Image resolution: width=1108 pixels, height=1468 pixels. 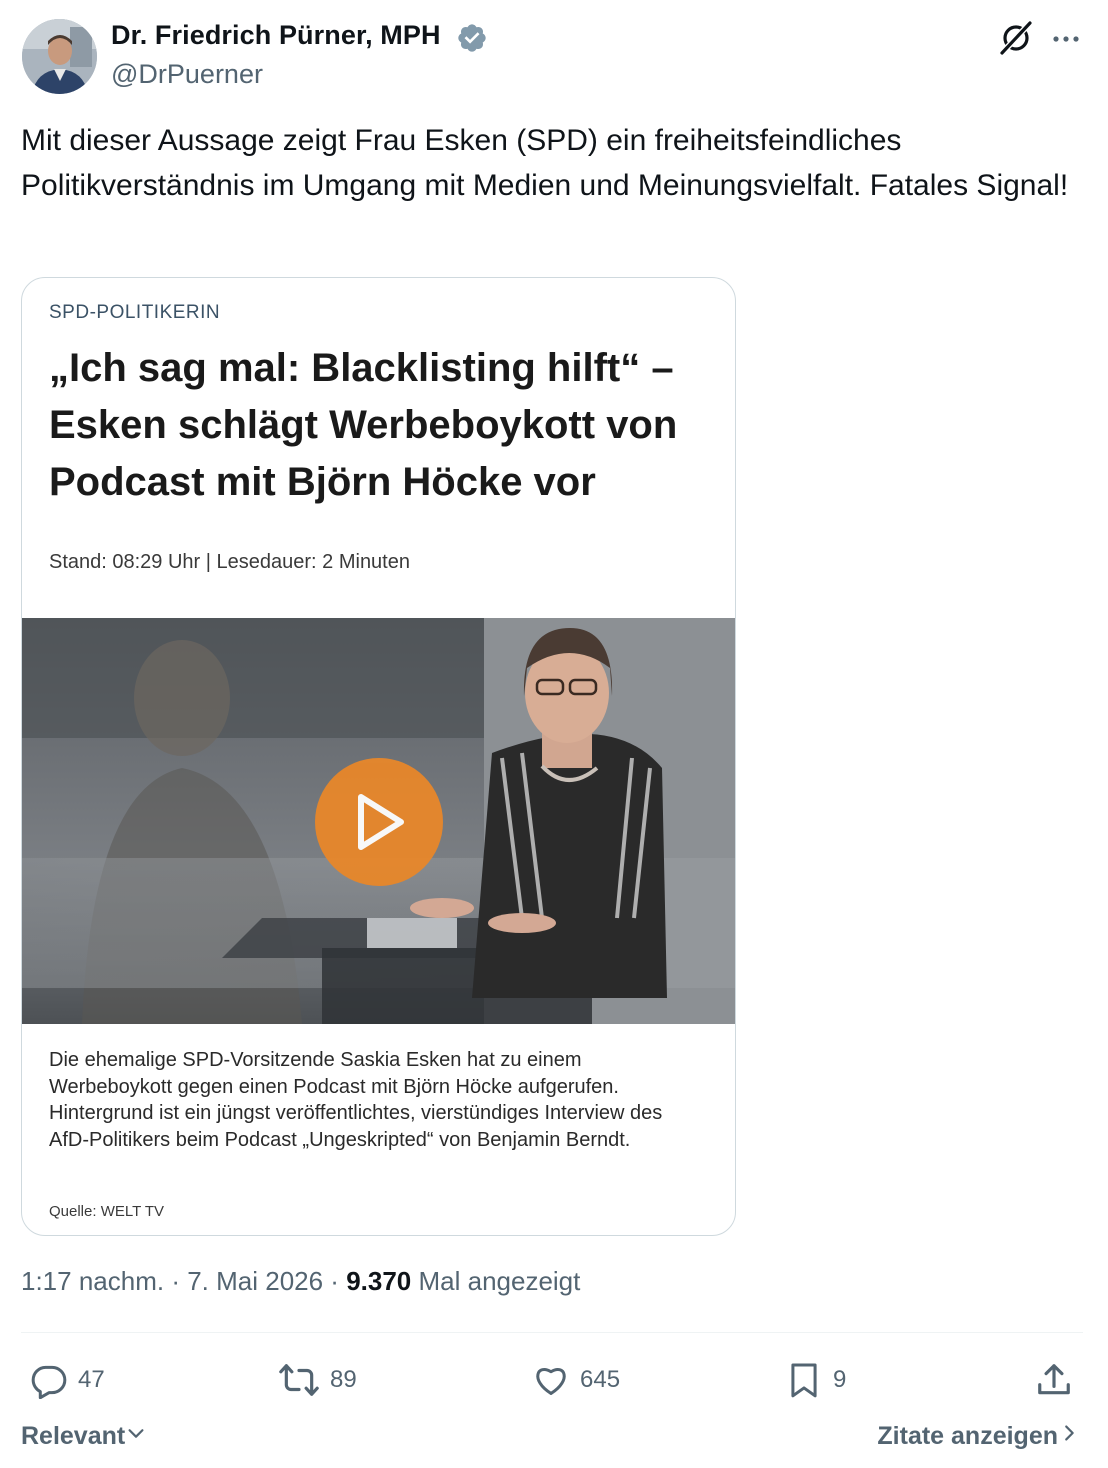 What do you see at coordinates (59, 56) in the screenshot?
I see `avatar` at bounding box center [59, 56].